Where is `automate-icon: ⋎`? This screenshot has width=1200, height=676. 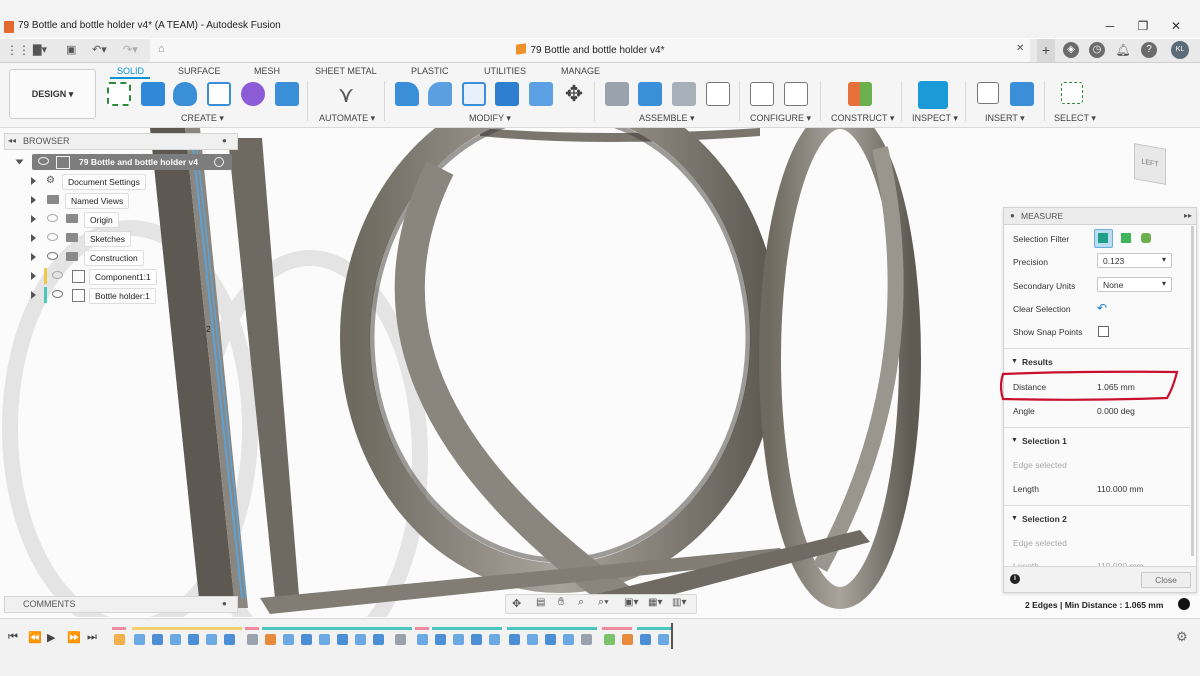
automate-icon: ⋎ is located at coordinates (346, 94).